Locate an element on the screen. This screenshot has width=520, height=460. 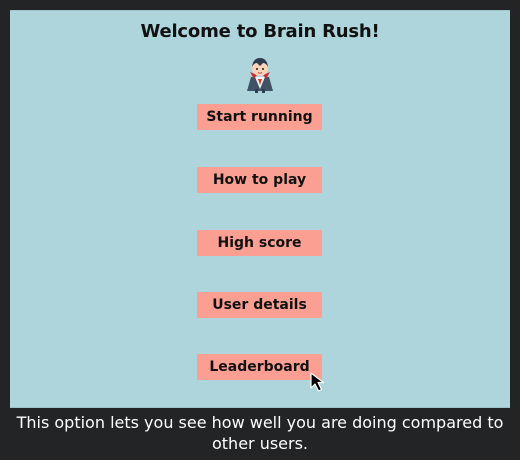
how-to-play-button: How to play is located at coordinates (259, 180).